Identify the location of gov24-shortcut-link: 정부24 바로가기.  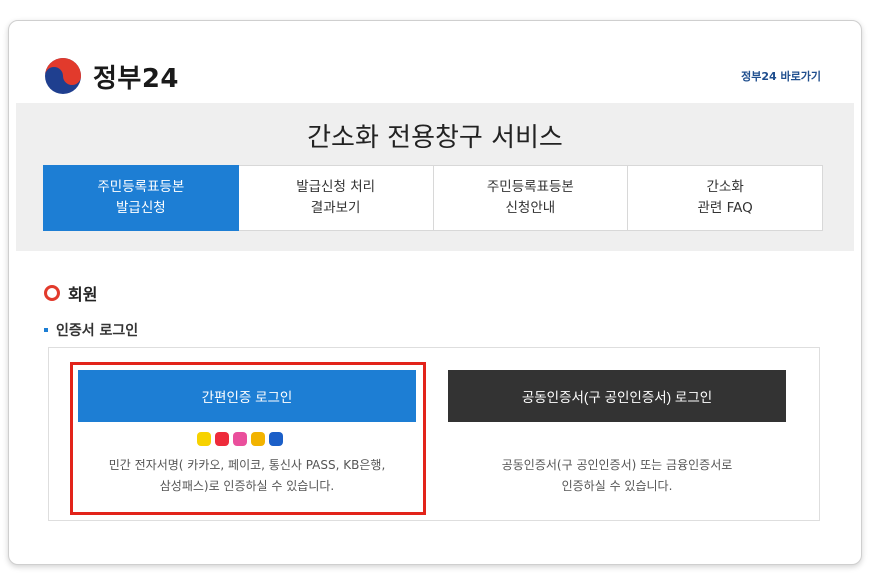
(781, 76).